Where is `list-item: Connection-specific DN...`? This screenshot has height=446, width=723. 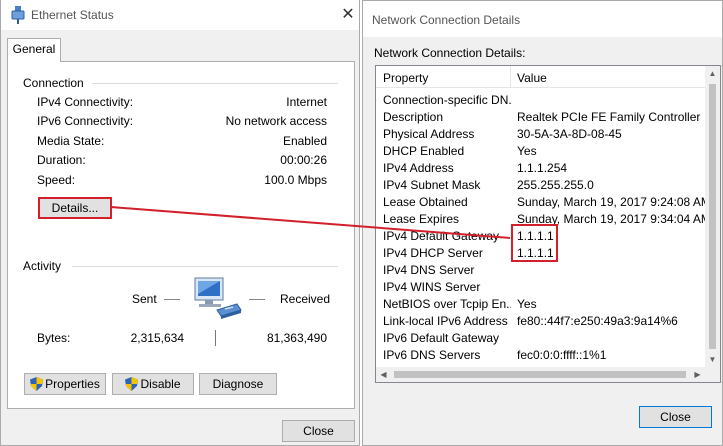 list-item: Connection-specific DN... is located at coordinates (541, 100).